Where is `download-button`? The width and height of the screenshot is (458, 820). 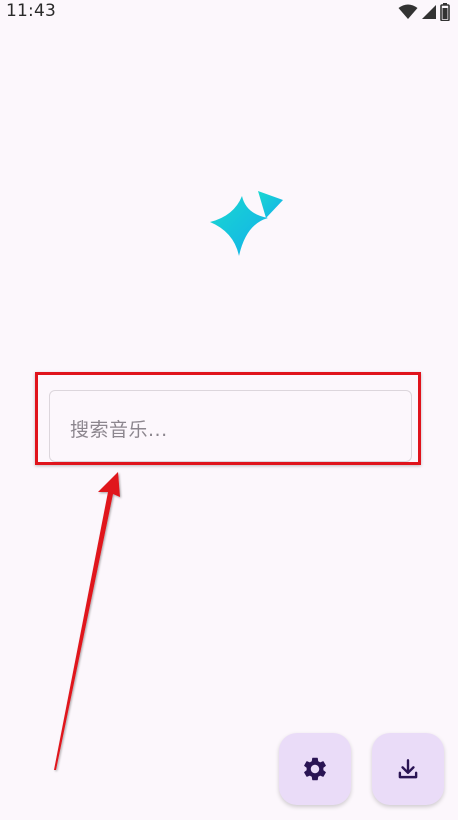
download-button is located at coordinates (408, 769).